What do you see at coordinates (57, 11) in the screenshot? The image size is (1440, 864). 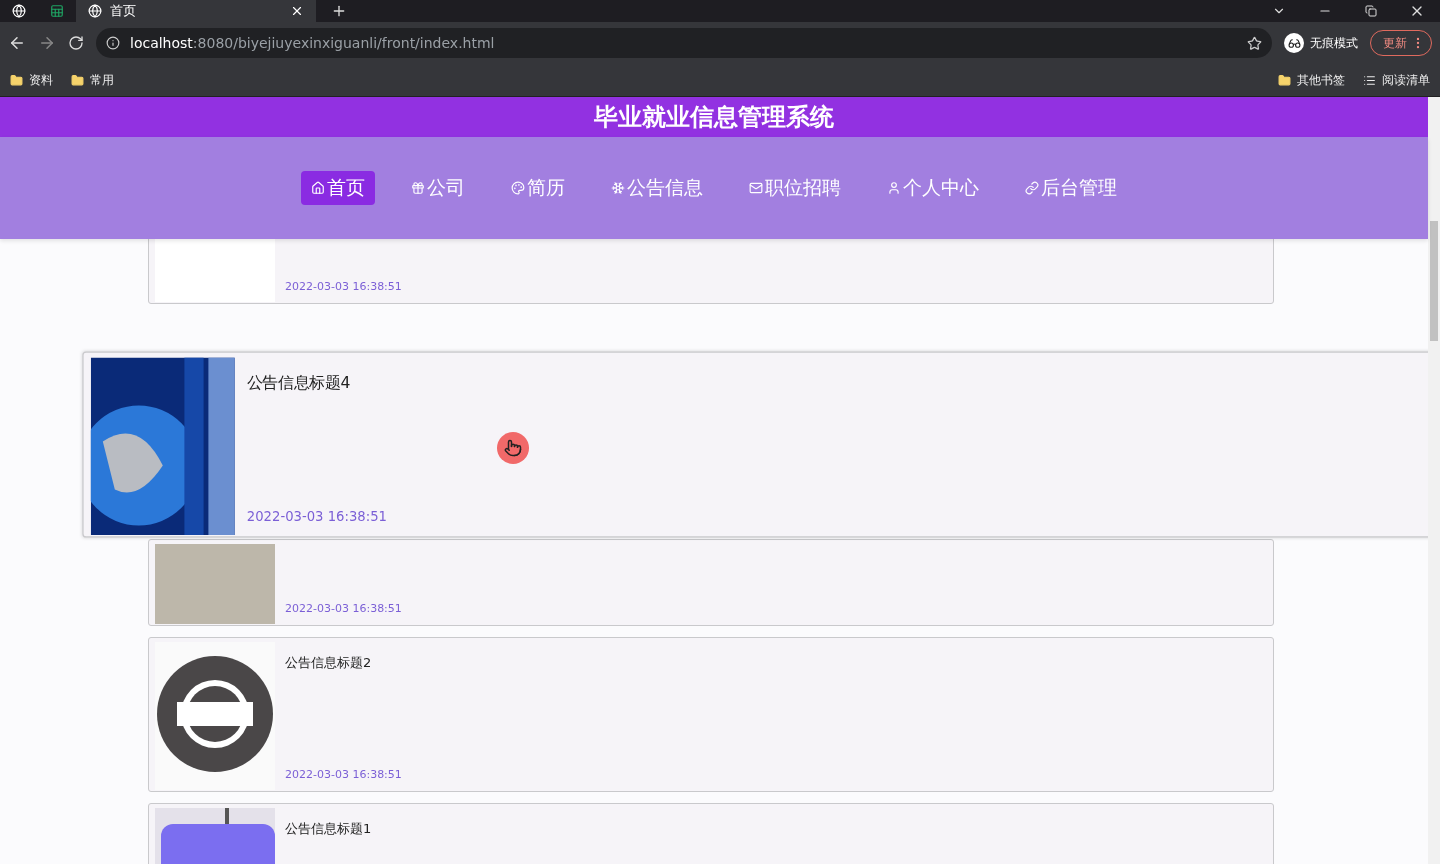 I see `spreadsheet-icon` at bounding box center [57, 11].